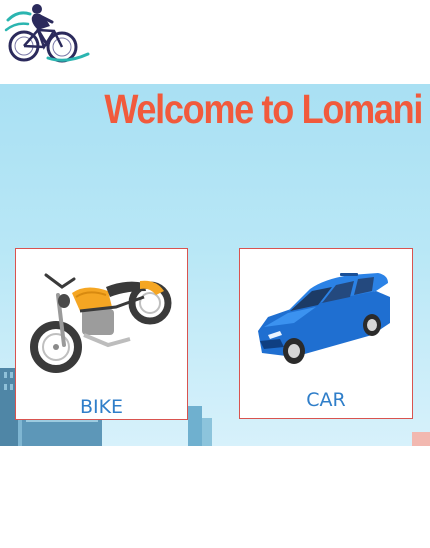 The width and height of the screenshot is (430, 548). What do you see at coordinates (48, 34) in the screenshot?
I see `cyclist-logo-icon` at bounding box center [48, 34].